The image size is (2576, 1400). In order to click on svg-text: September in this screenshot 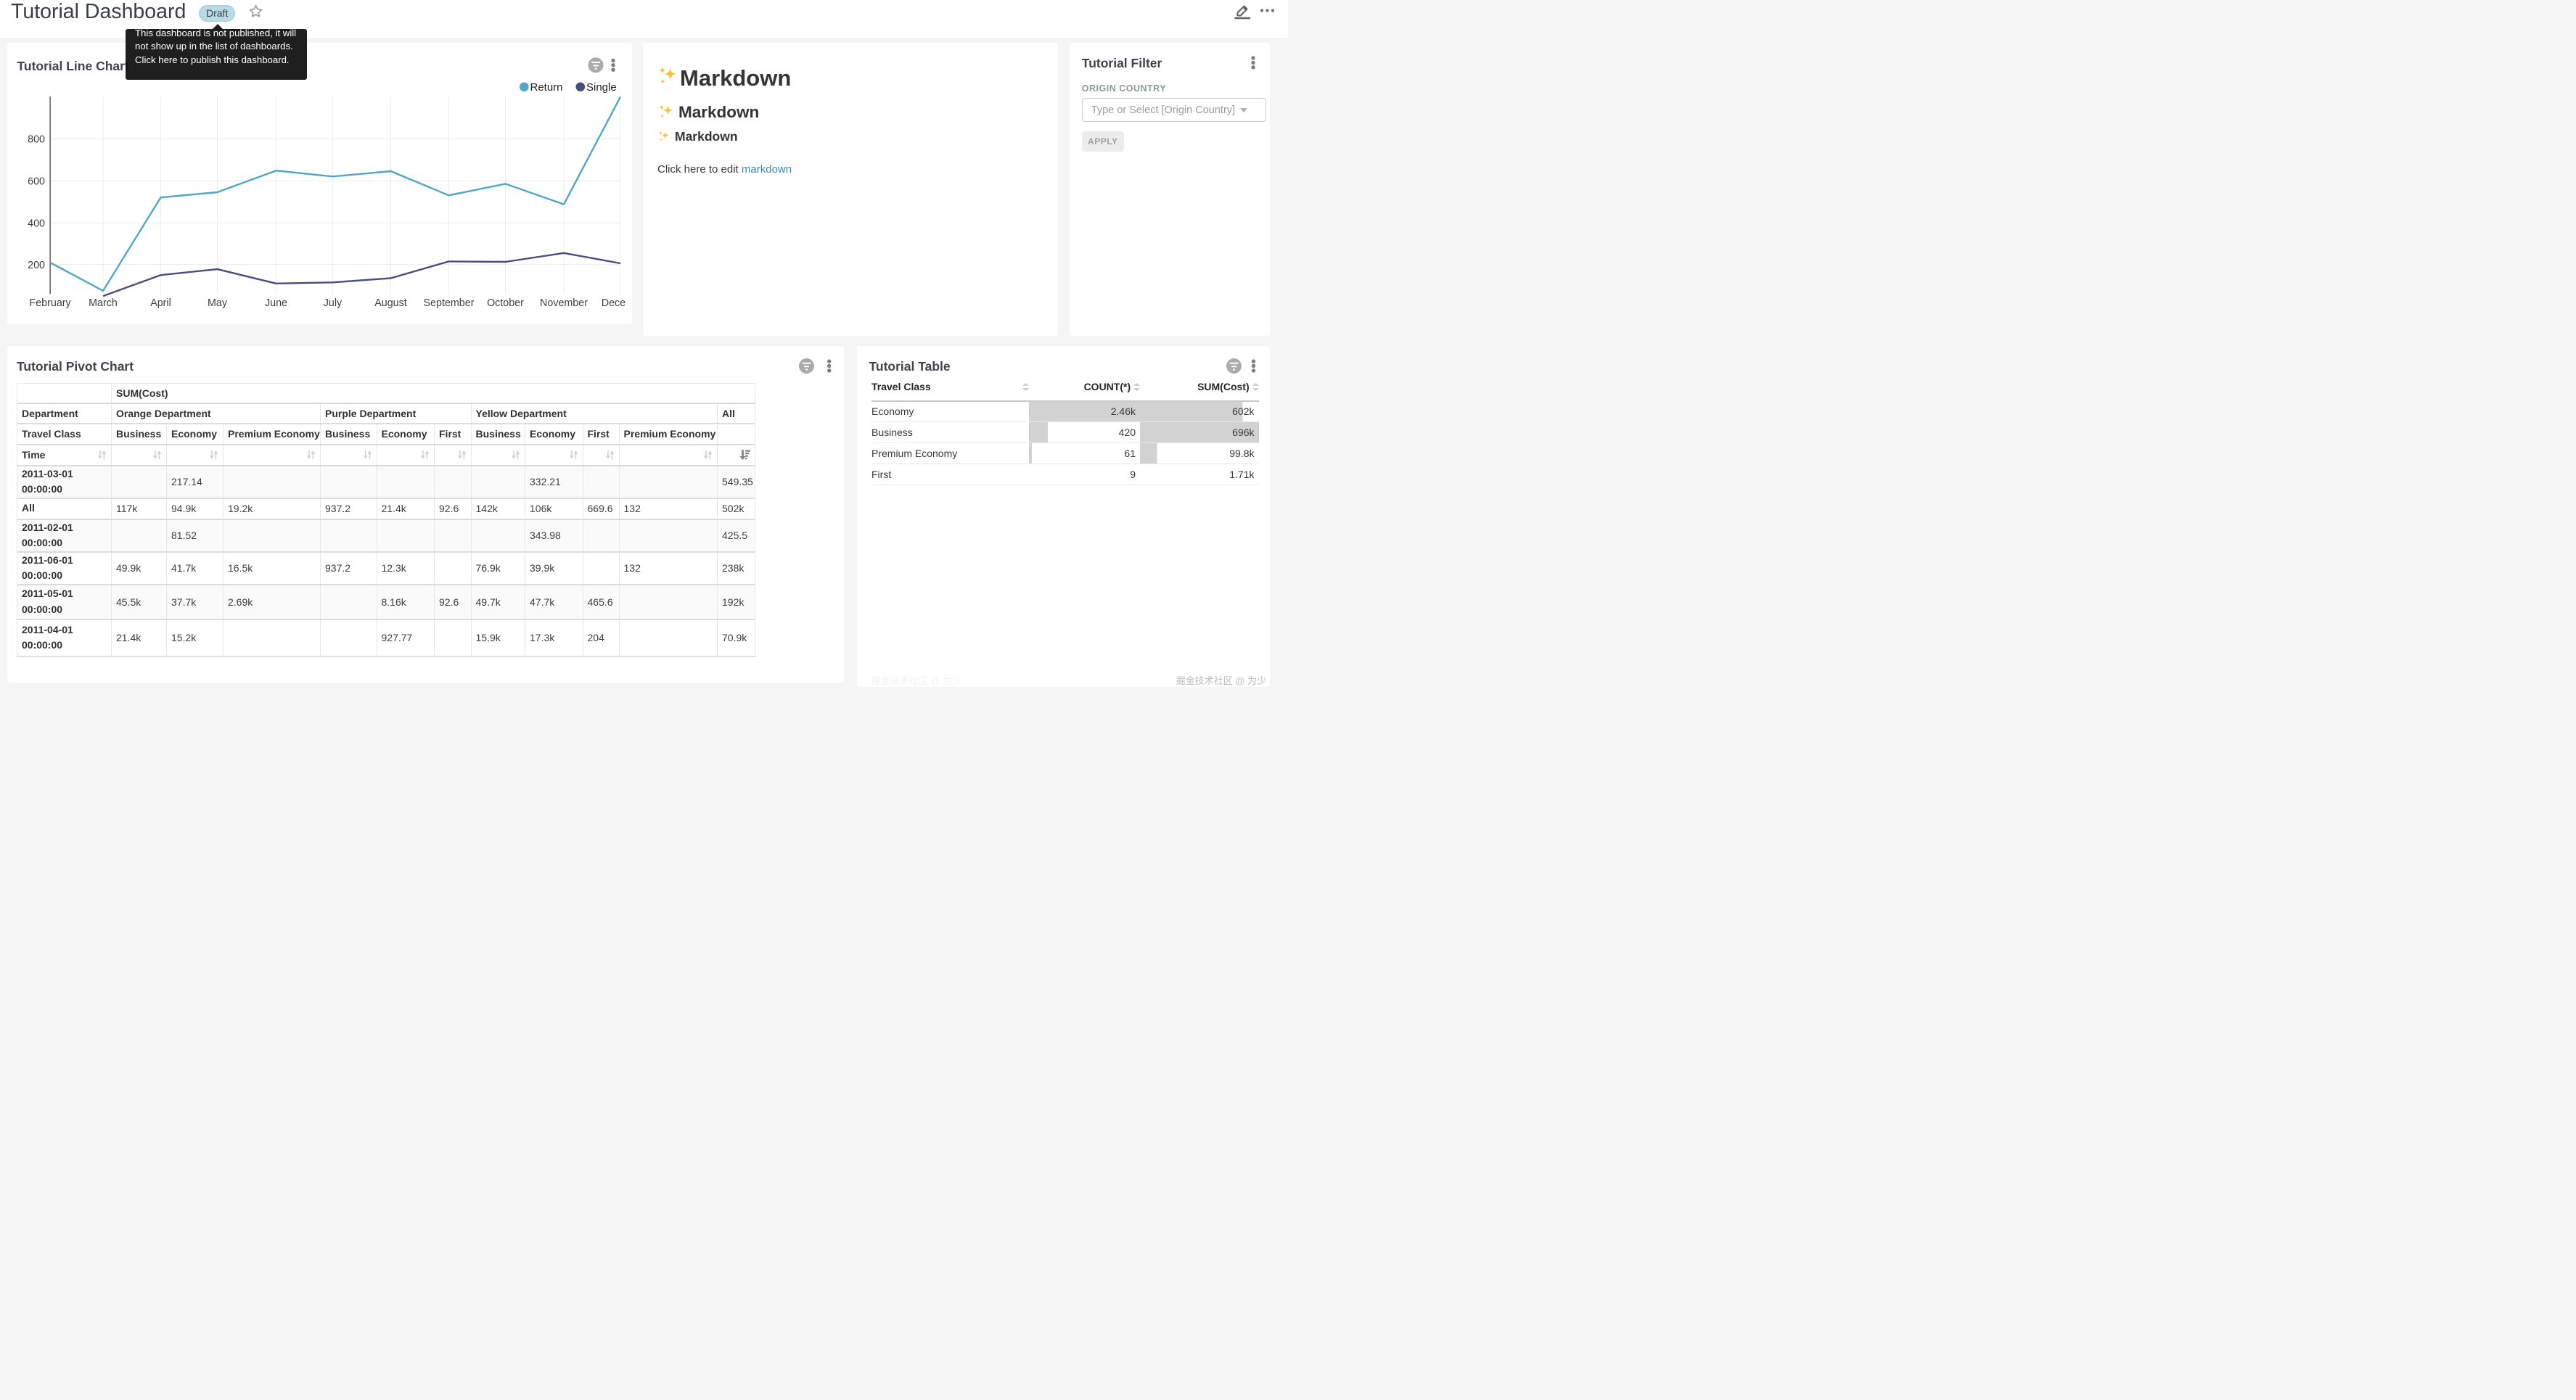, I will do `click(448, 303)`.